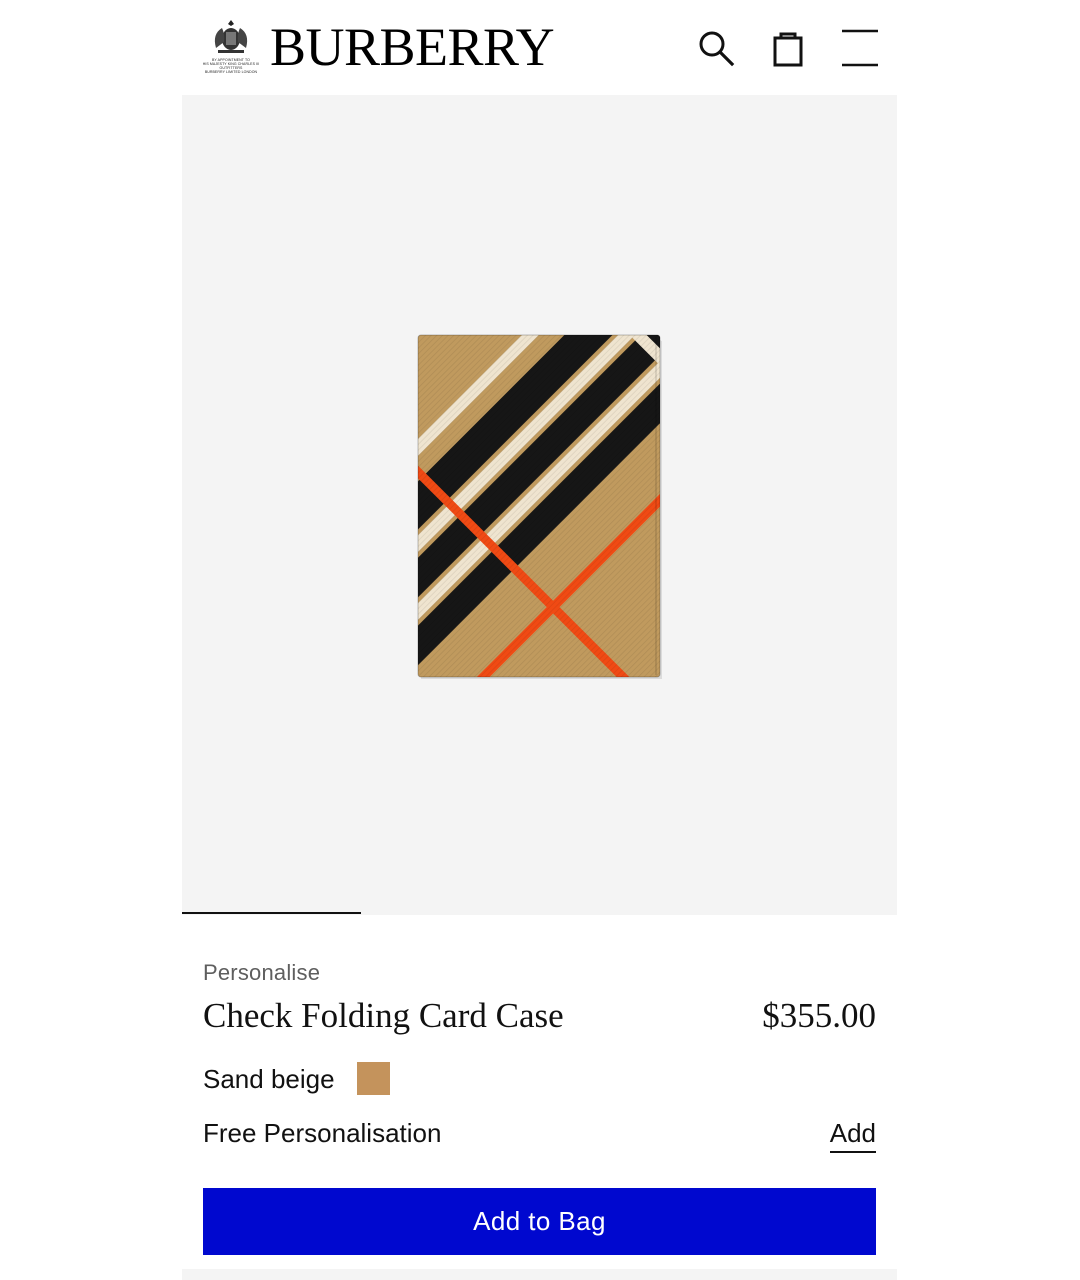  Describe the element at coordinates (231, 36) in the screenshot. I see `crest-icon` at that location.